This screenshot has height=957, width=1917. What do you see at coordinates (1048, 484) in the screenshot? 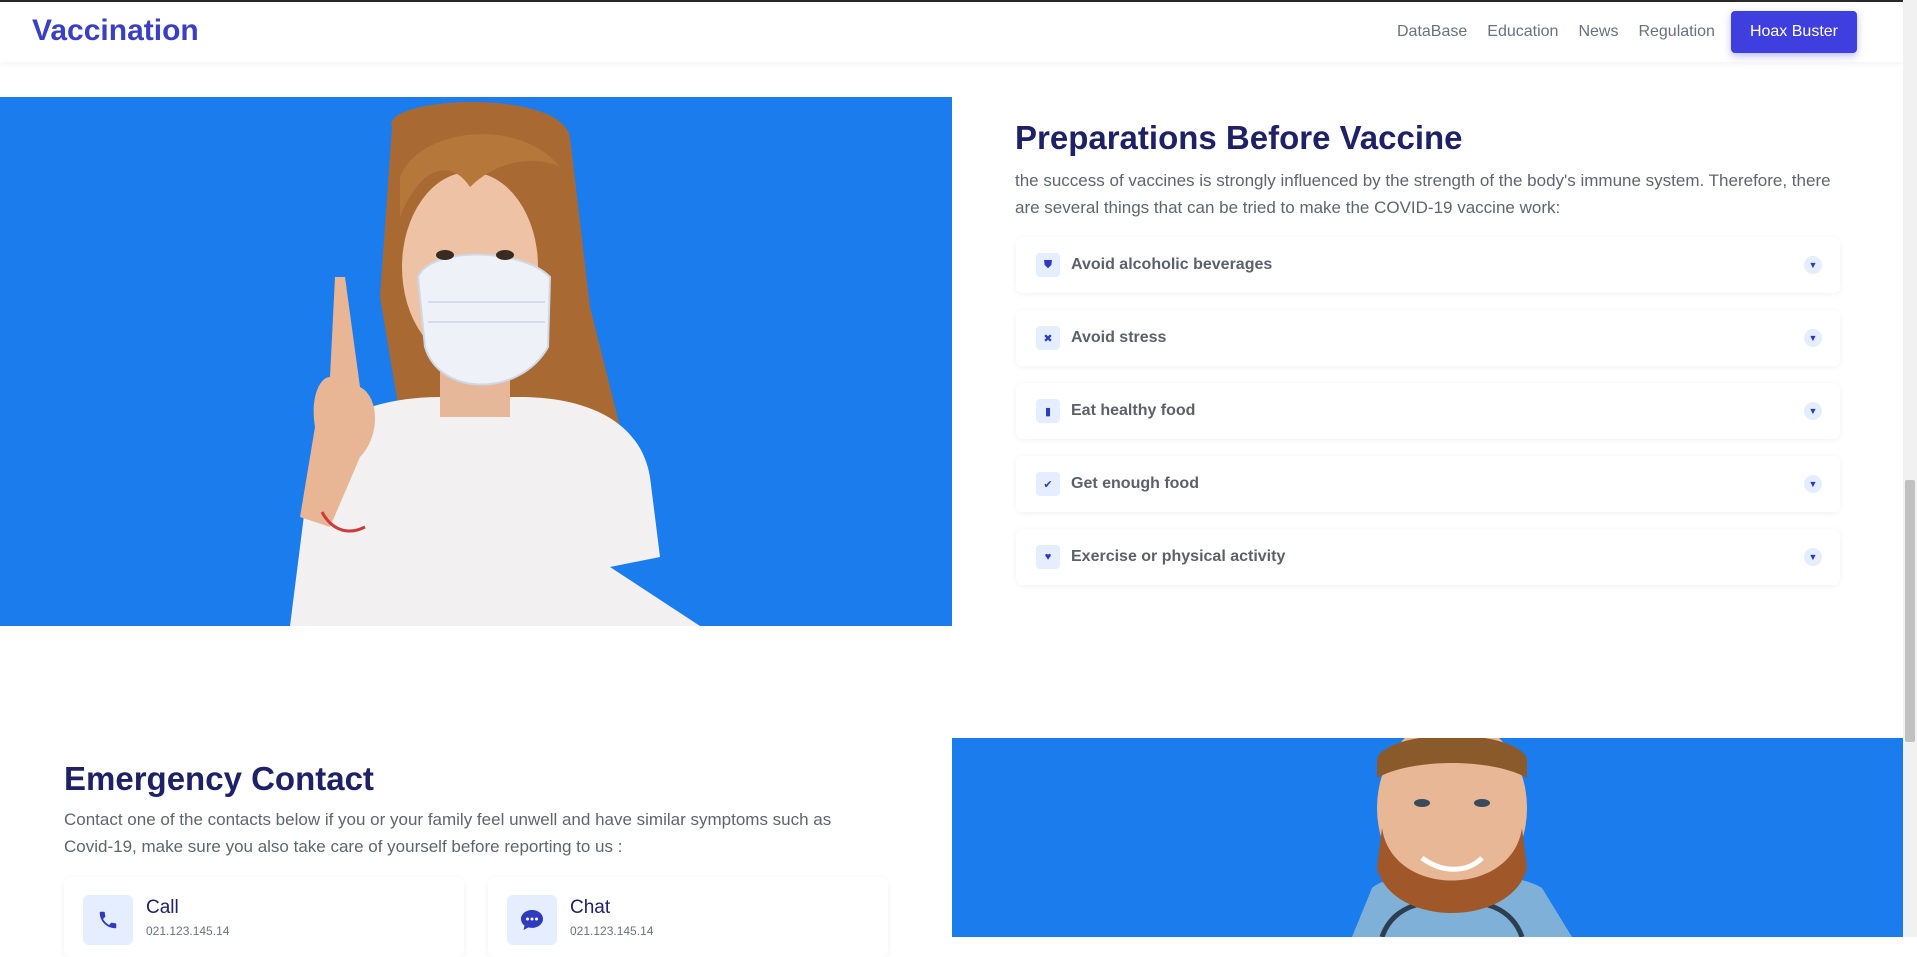
I see `check-square-icon: ✔` at bounding box center [1048, 484].